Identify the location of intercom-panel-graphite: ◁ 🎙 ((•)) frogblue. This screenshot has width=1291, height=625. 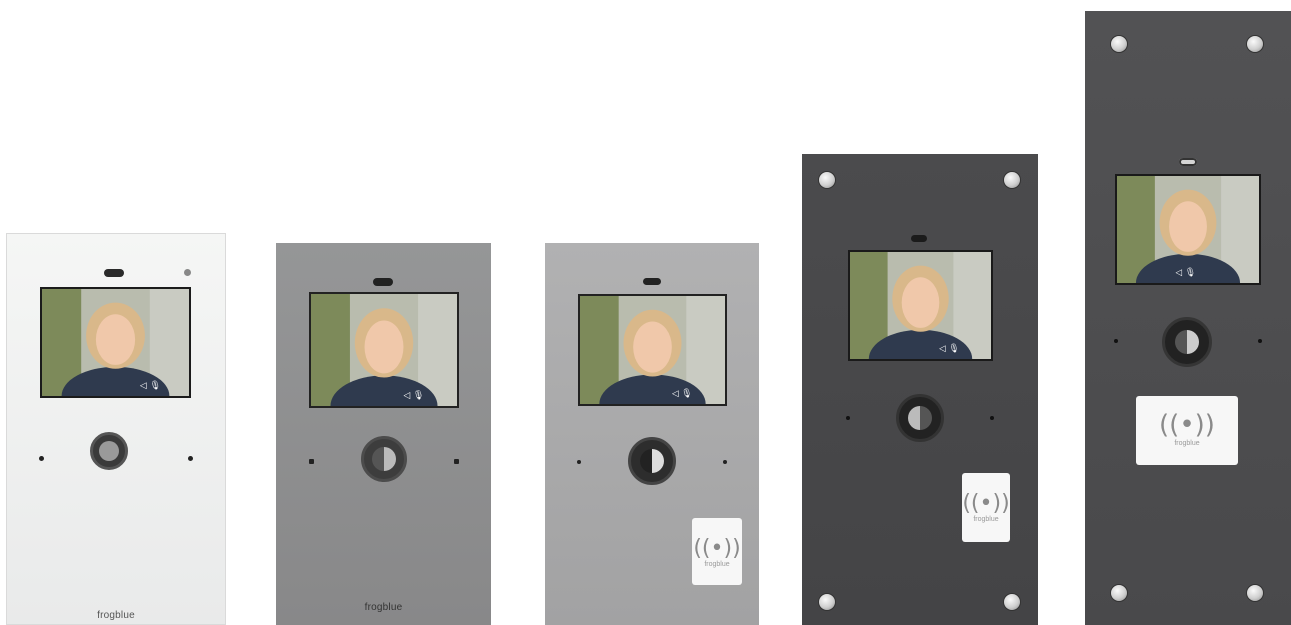
(920, 389).